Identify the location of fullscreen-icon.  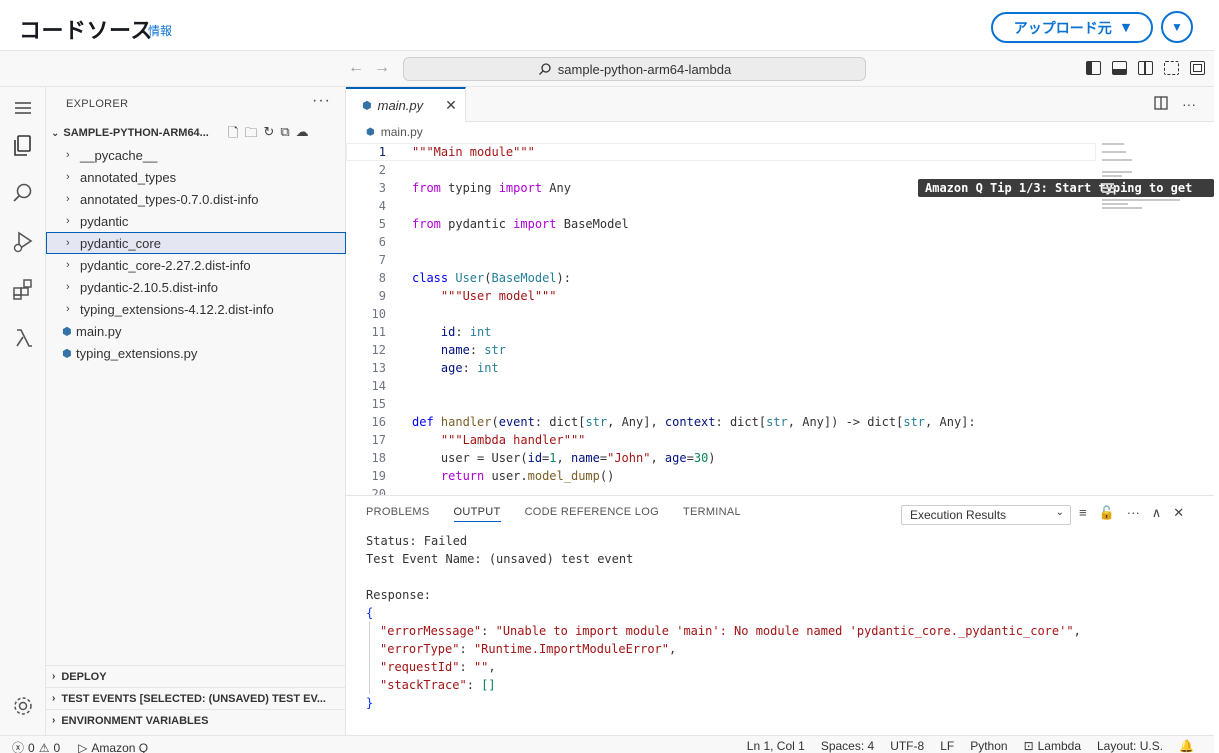
(1197, 68).